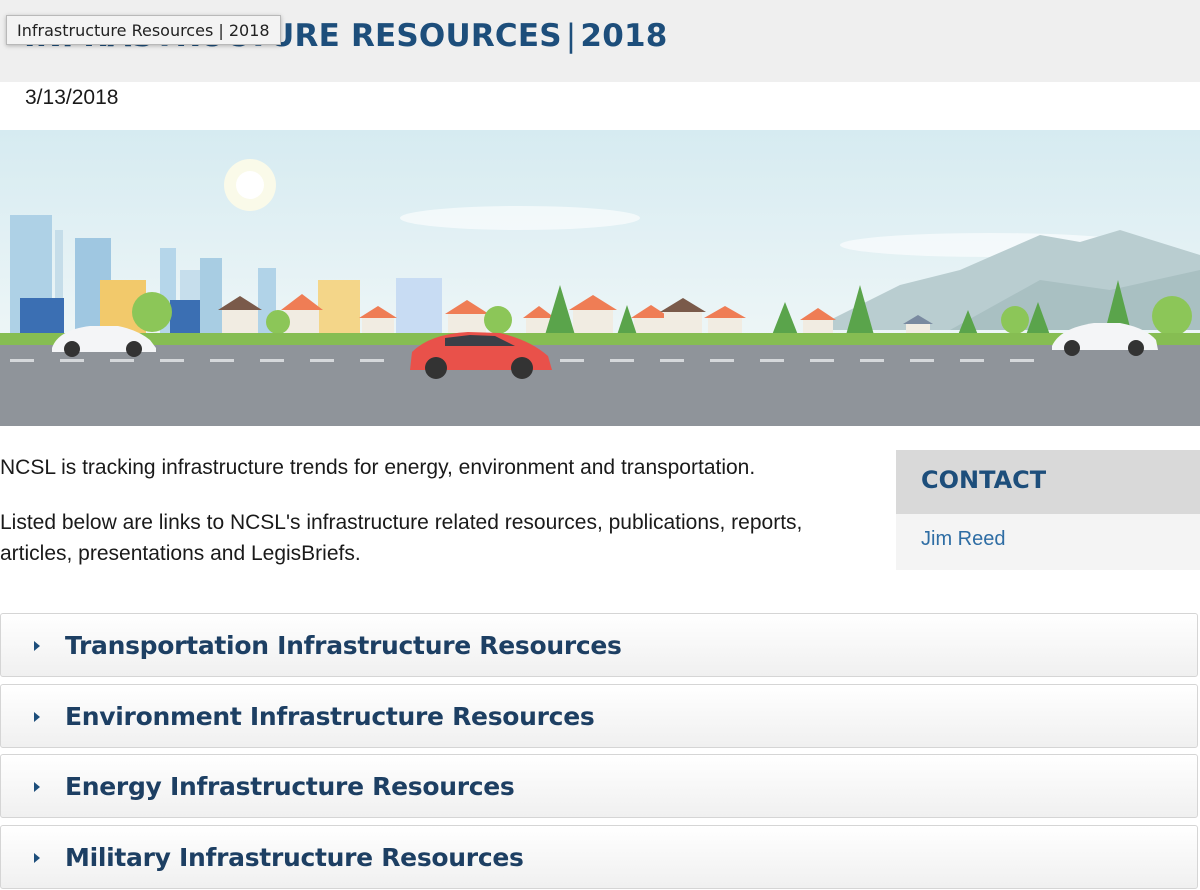  I want to click on accordion-label: Environment Infrastructure Resources, so click(330, 716).